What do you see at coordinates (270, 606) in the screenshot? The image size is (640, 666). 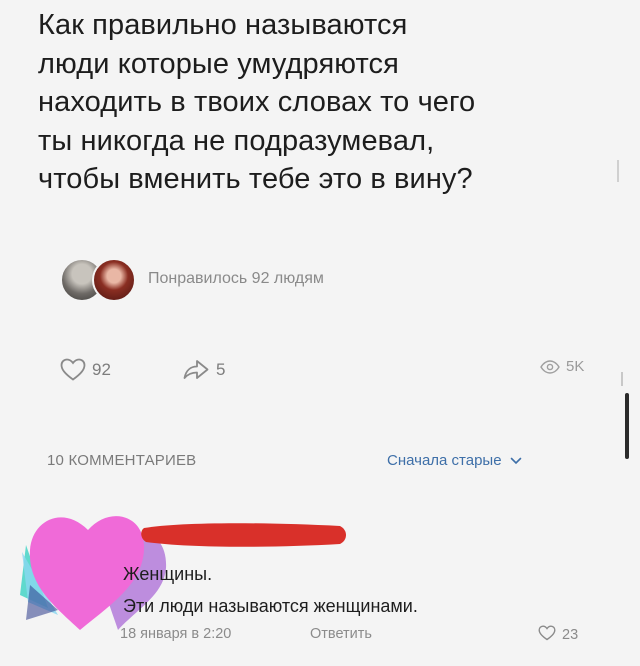 I see `comment-line: Эти люди называются женщинами.` at bounding box center [270, 606].